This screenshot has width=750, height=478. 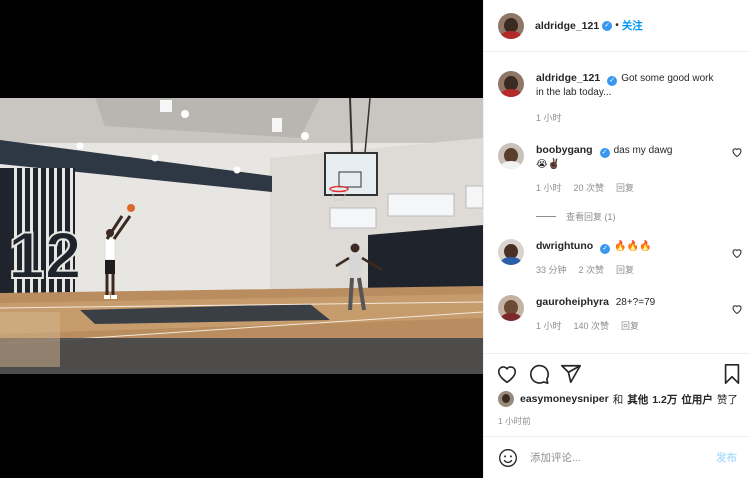 What do you see at coordinates (567, 26) in the screenshot?
I see `author-username: aldridge_121` at bounding box center [567, 26].